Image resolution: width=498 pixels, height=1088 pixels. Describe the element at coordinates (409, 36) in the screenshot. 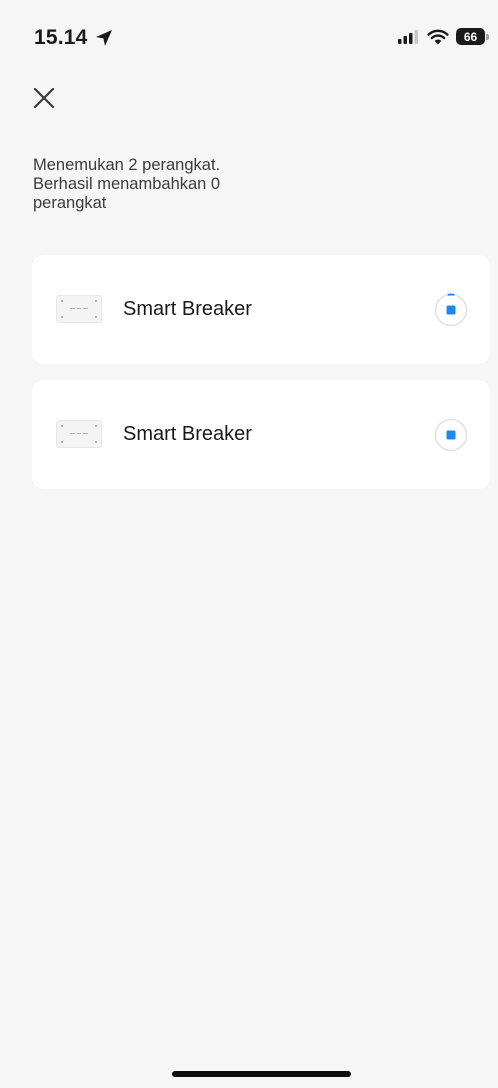

I see `cellular-signal-icon` at that location.